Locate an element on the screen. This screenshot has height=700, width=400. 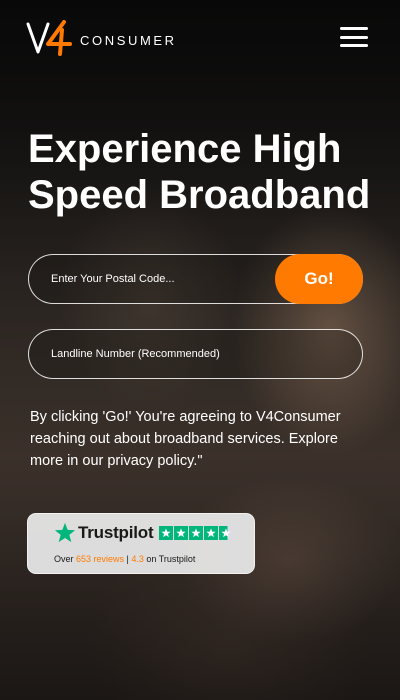
landline-input is located at coordinates (201, 354).